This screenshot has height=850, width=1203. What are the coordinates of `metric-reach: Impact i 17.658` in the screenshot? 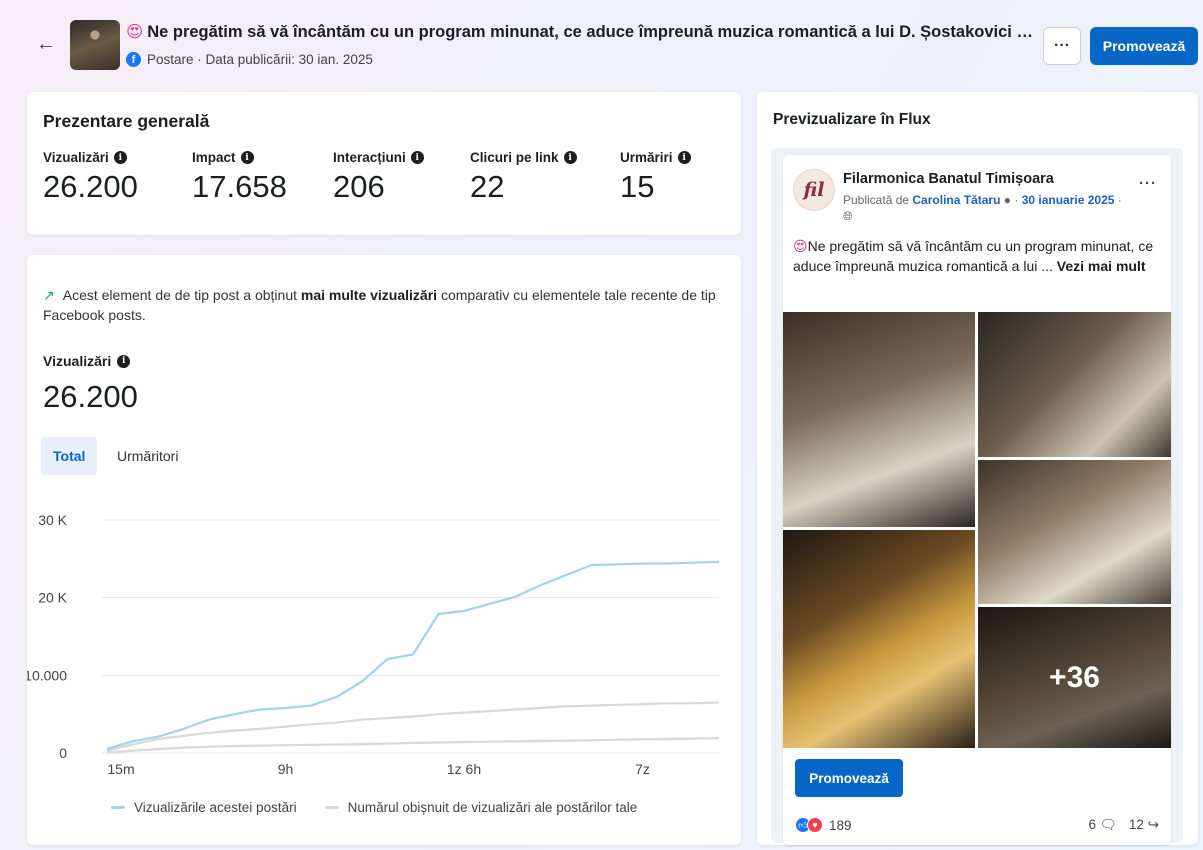 It's located at (239, 177).